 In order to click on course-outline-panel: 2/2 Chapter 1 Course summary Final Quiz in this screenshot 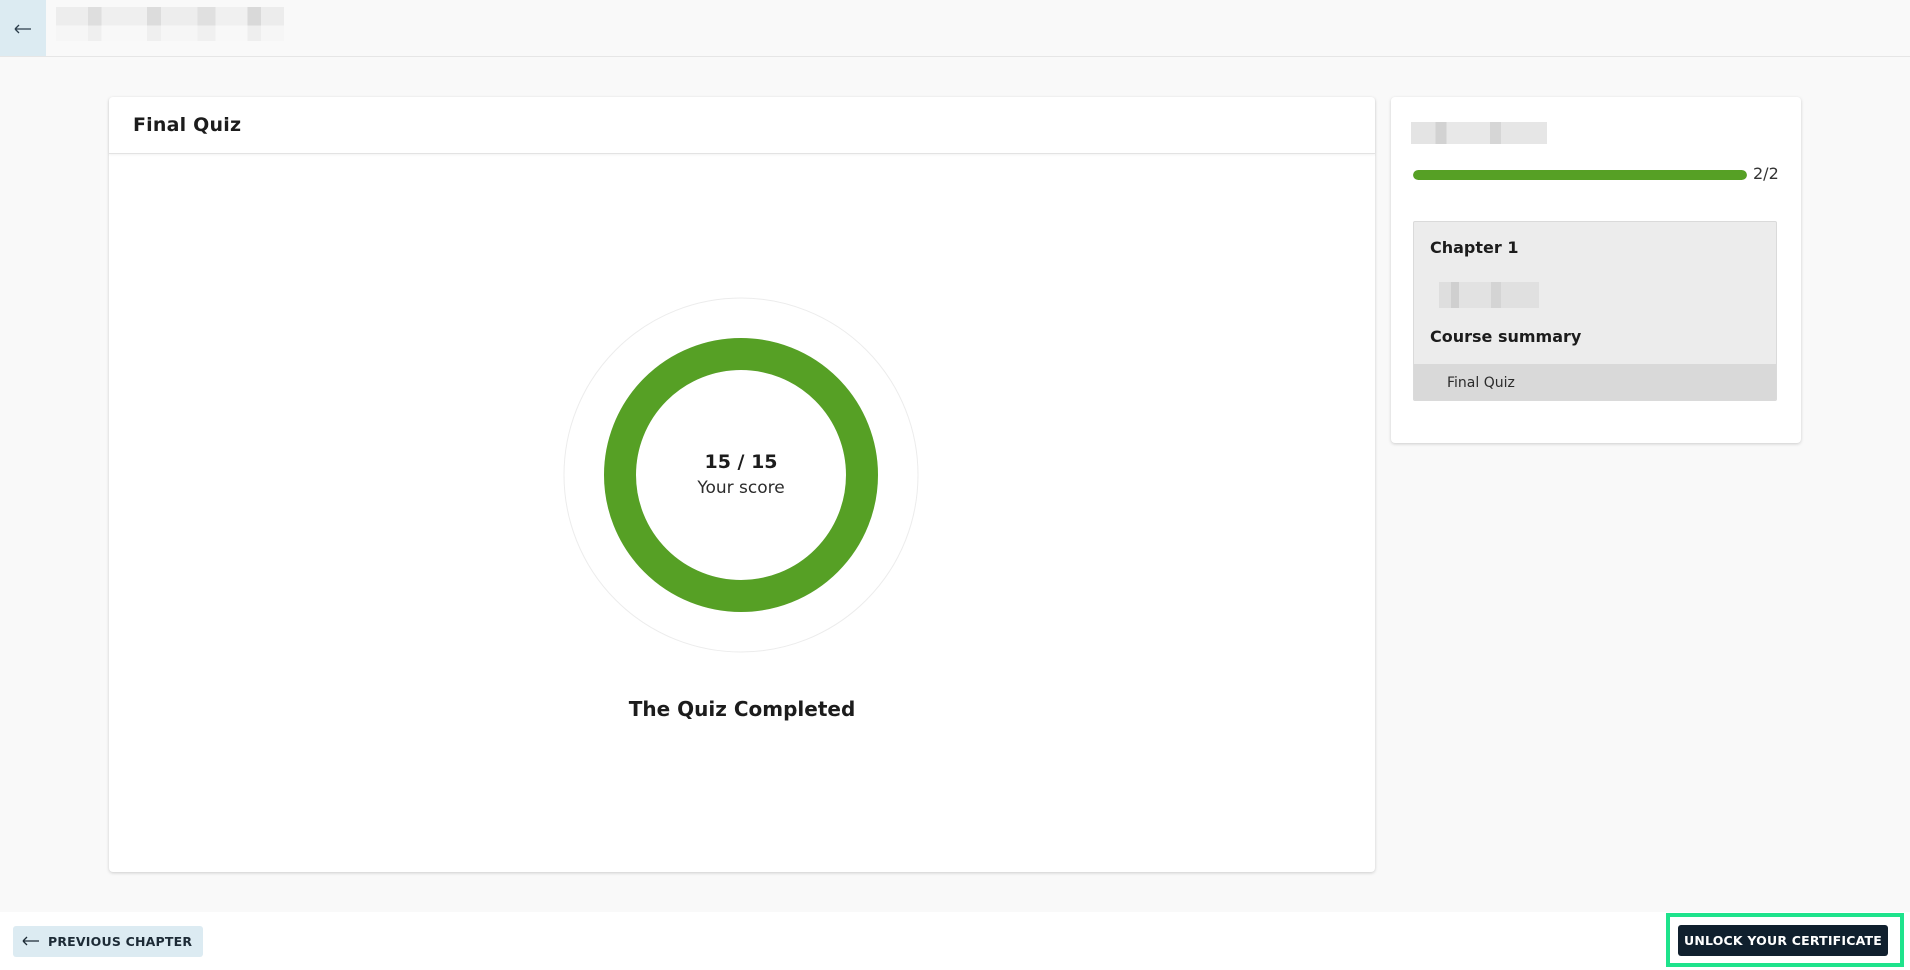, I will do `click(1596, 270)`.